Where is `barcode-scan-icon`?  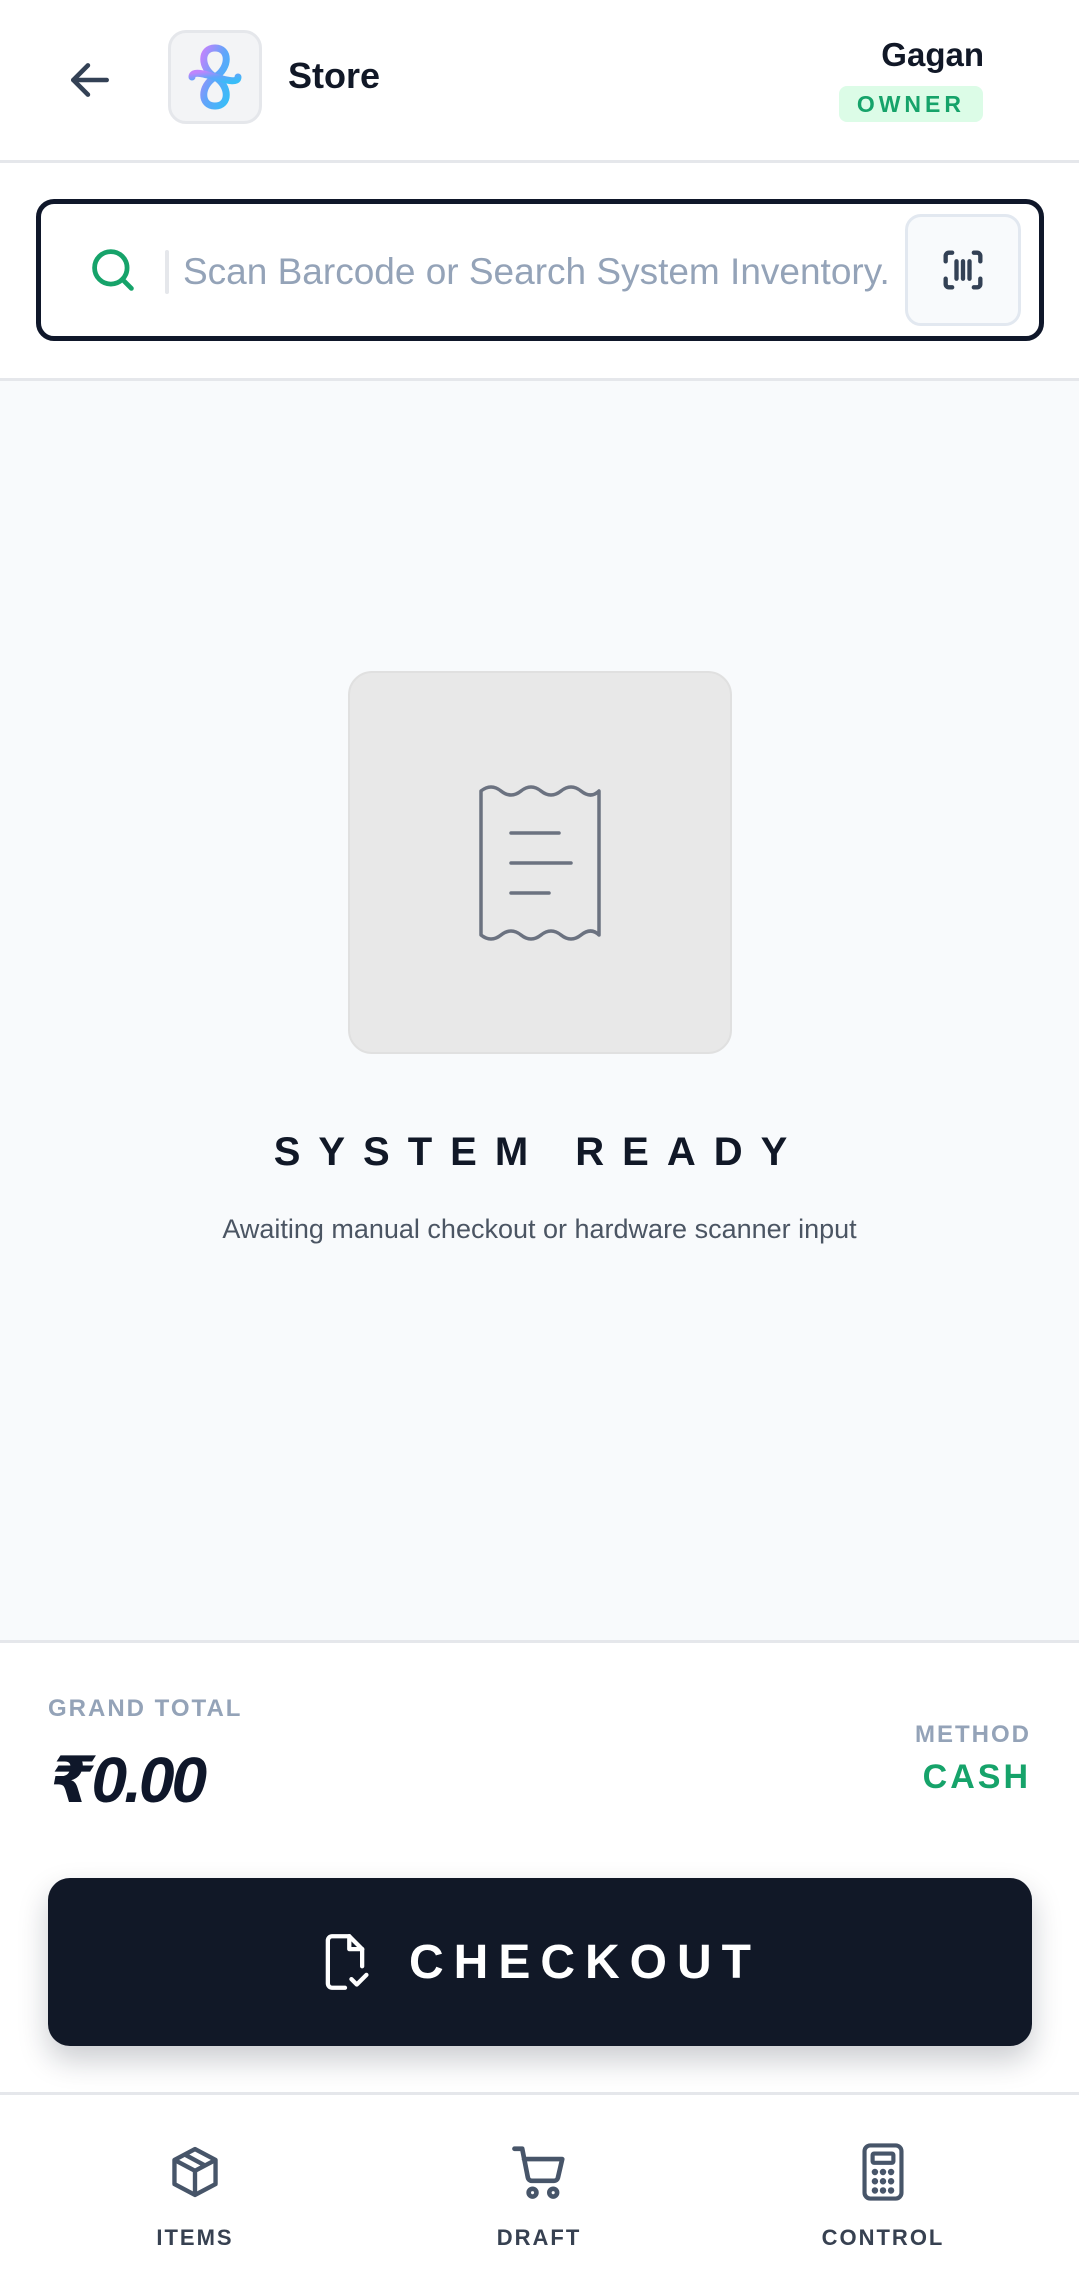 barcode-scan-icon is located at coordinates (963, 270).